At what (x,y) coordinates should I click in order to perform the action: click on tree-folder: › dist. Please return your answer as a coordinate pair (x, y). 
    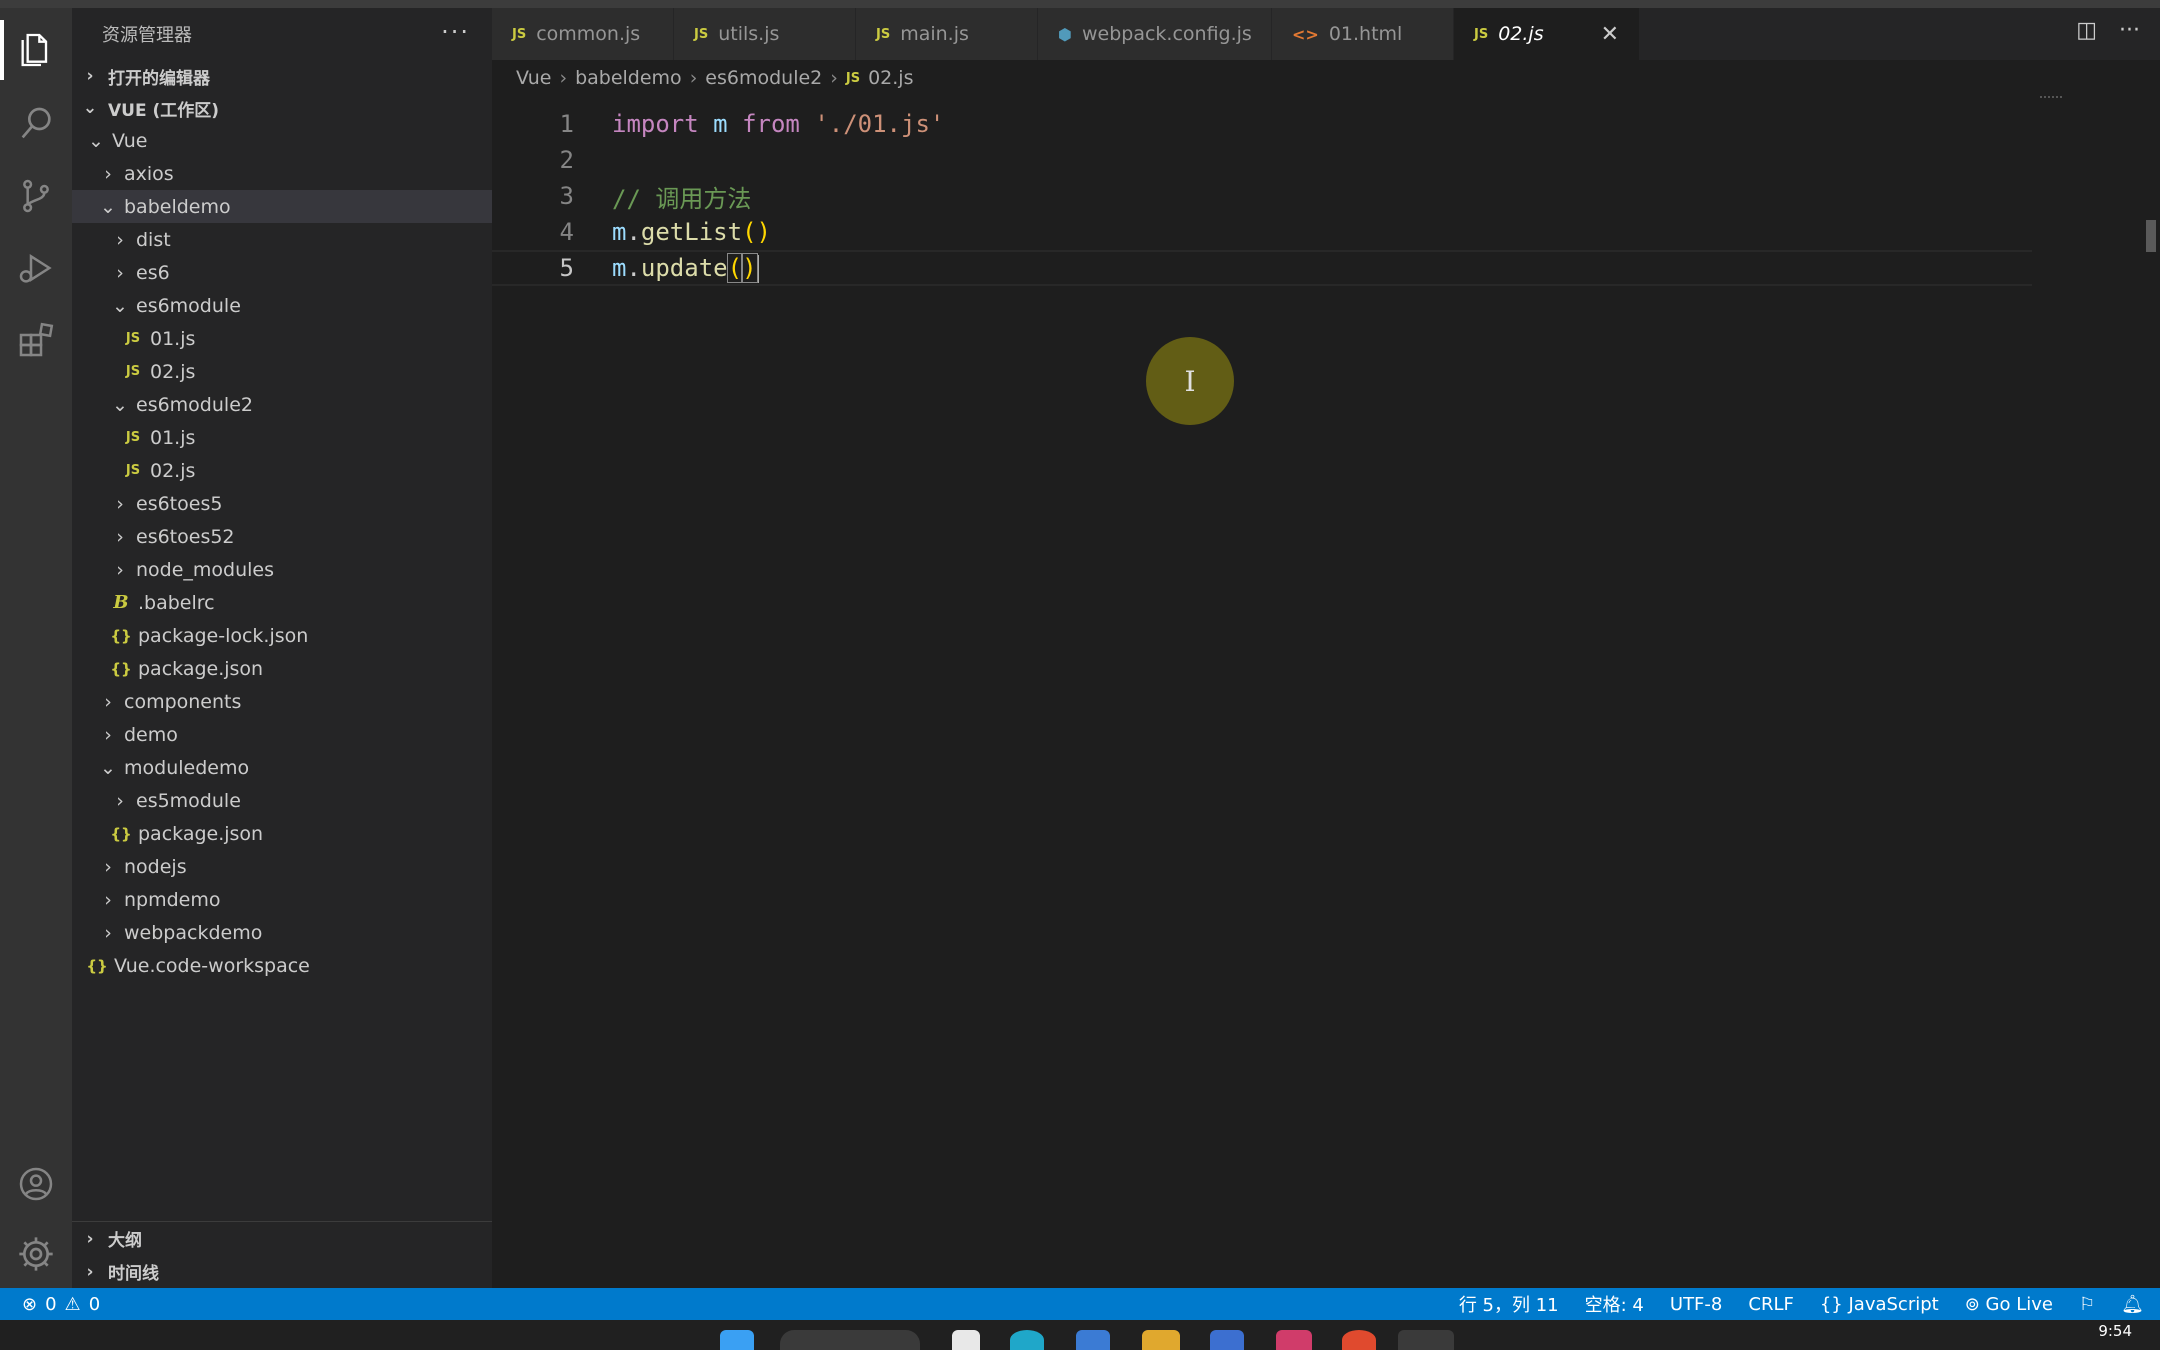
    Looking at the image, I should click on (282, 239).